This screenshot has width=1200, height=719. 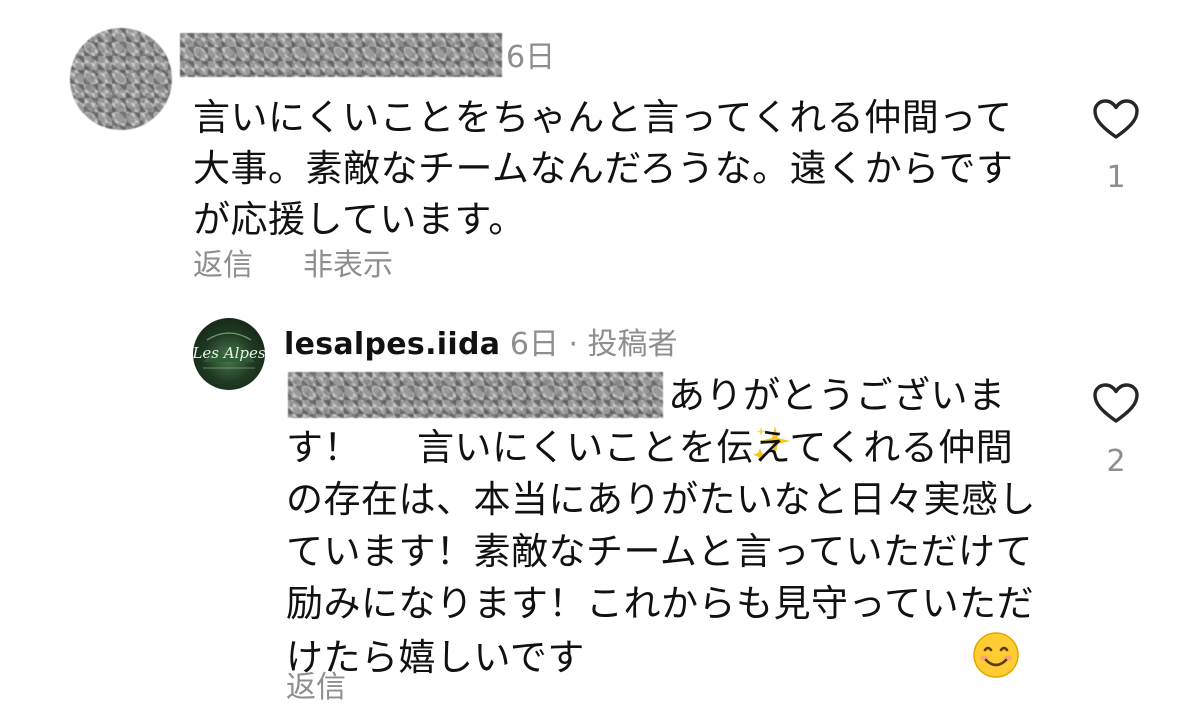 I want to click on reply-text-first: ありがとうございま, so click(x=837, y=395).